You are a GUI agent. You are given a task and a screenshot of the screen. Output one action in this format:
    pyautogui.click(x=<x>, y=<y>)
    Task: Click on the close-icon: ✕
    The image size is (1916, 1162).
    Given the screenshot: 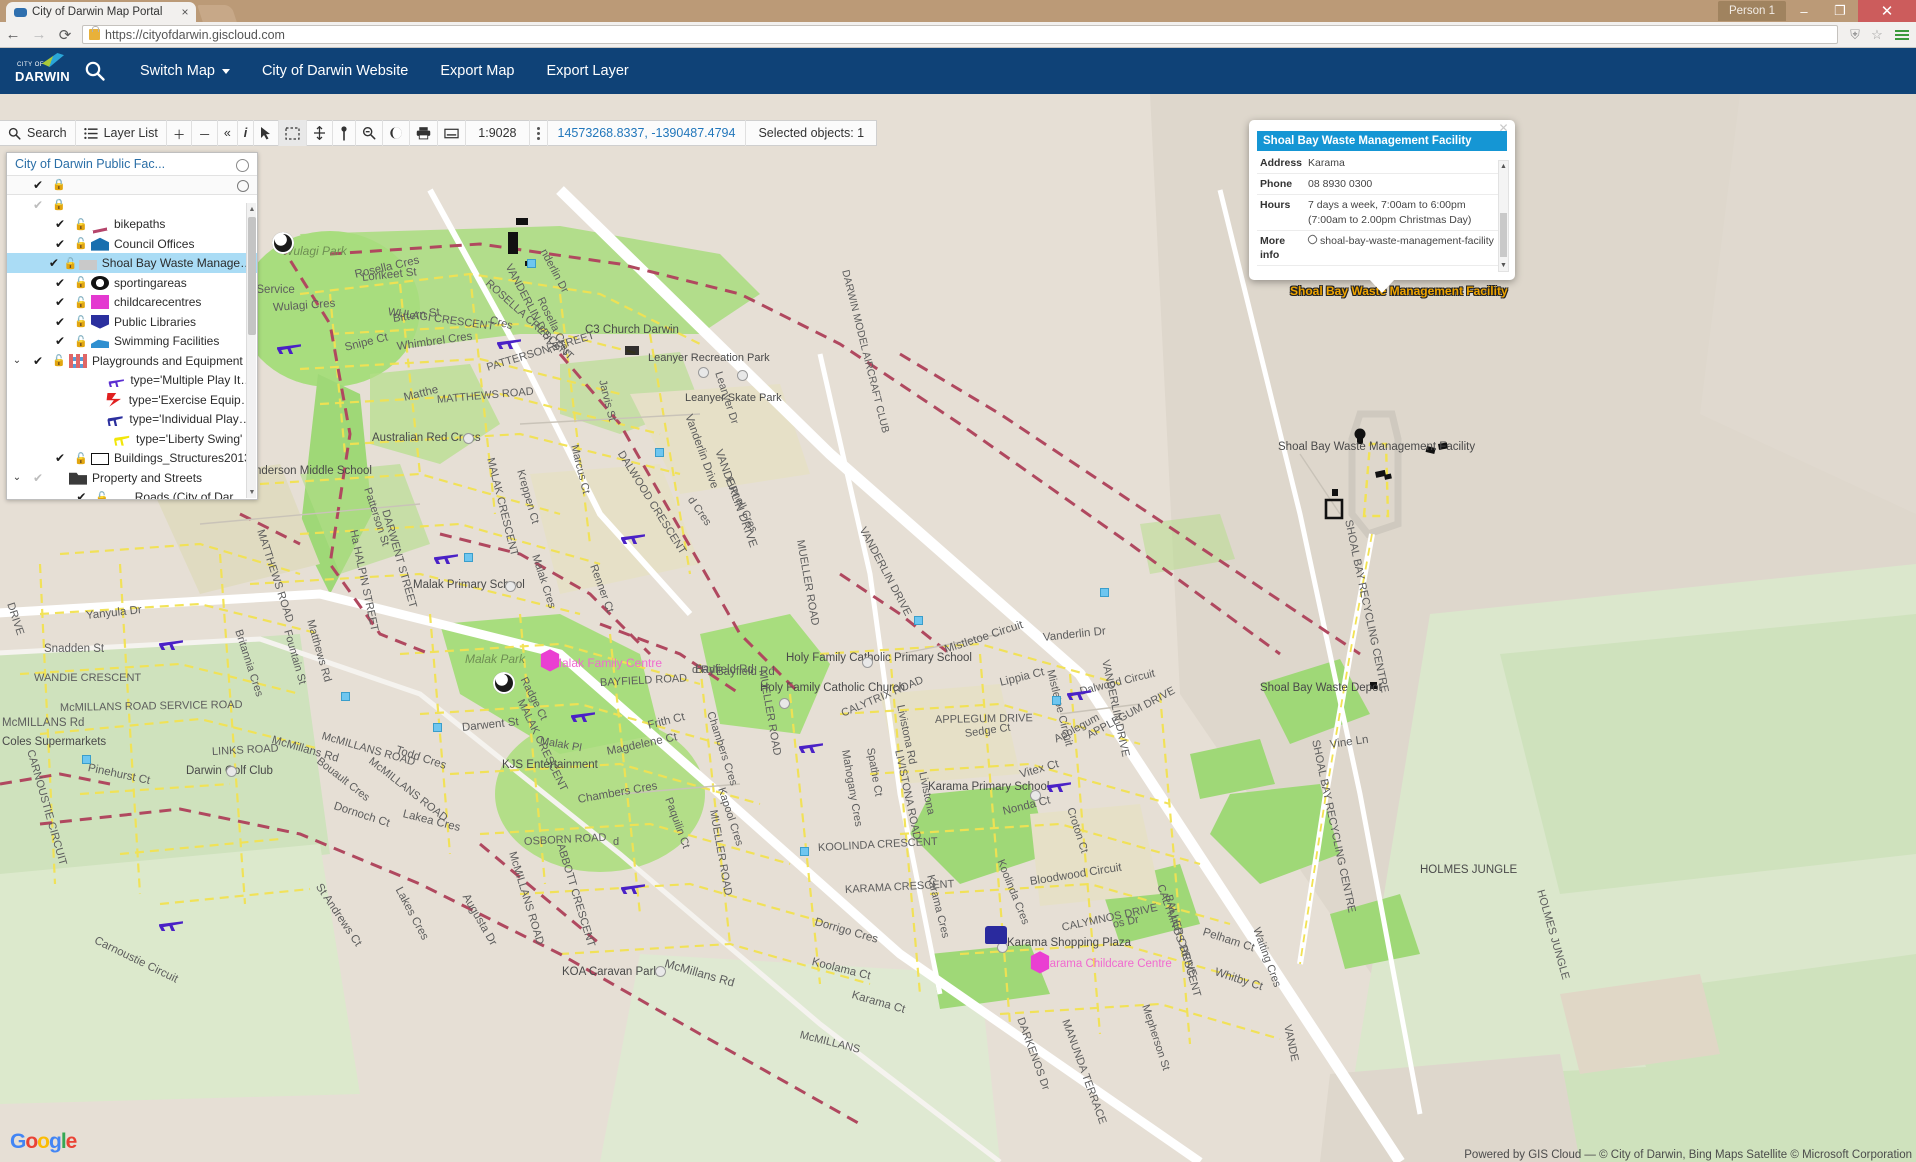 What is the action you would take?
    pyautogui.click(x=1503, y=128)
    